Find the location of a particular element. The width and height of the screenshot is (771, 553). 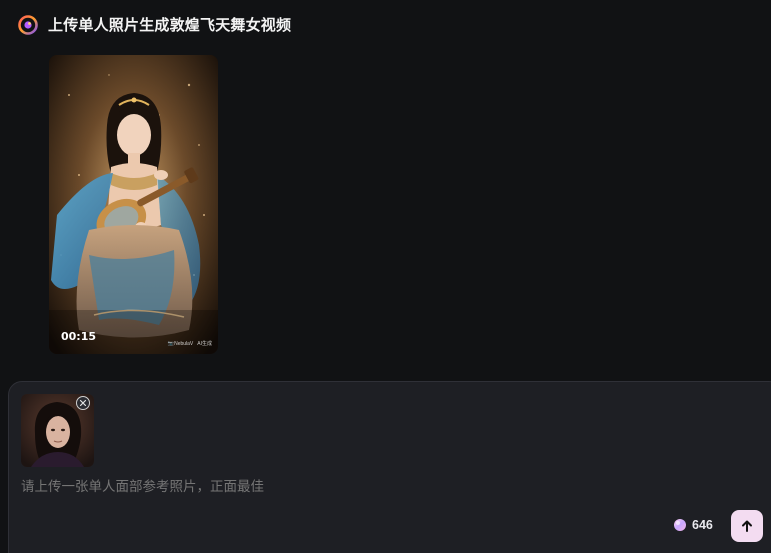

video-preview: 00:15 📷NebulaV AI生成 is located at coordinates (133, 204).